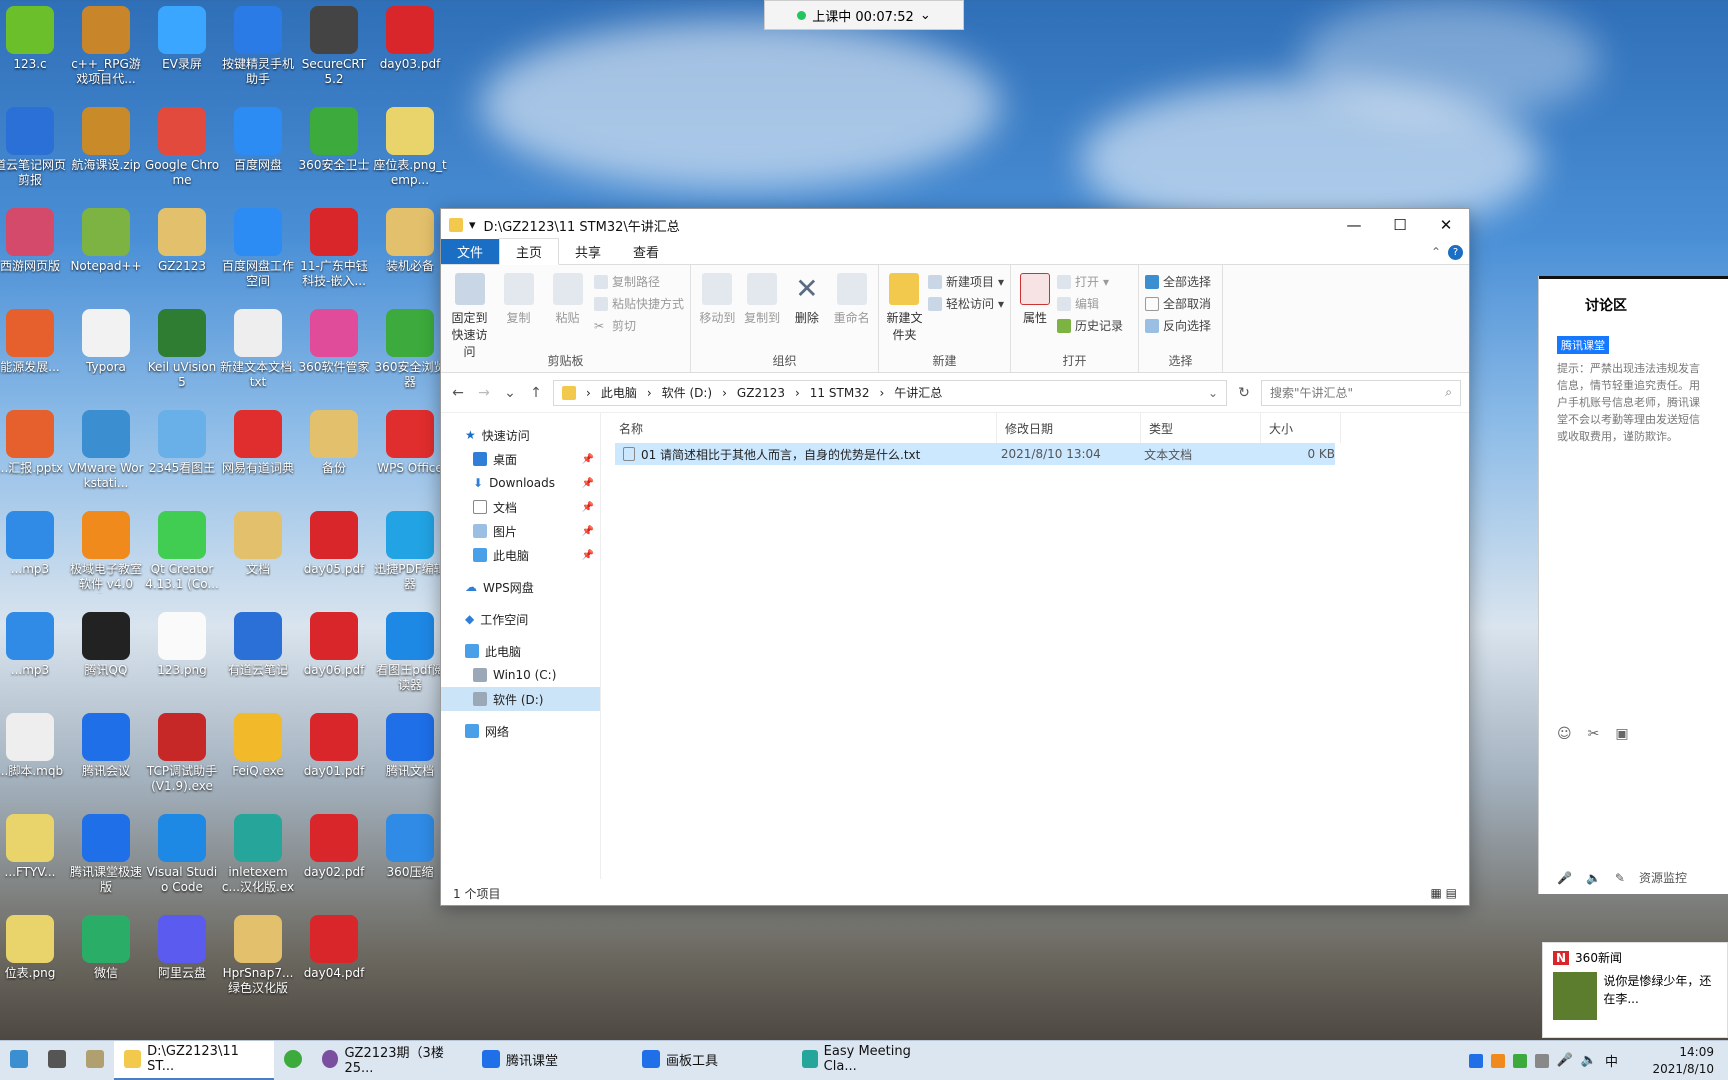 The height and width of the screenshot is (1080, 1728). What do you see at coordinates (57, 1060) in the screenshot?
I see `calculator-button` at bounding box center [57, 1060].